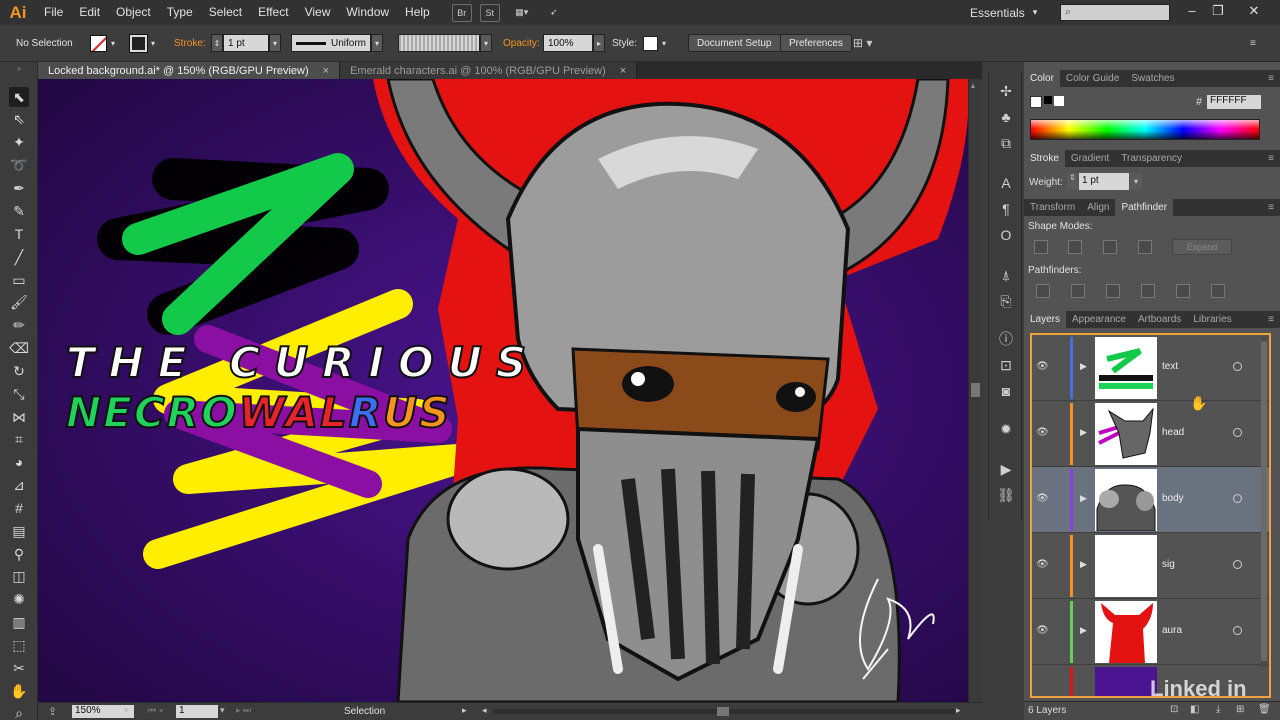 The height and width of the screenshot is (720, 1280). Describe the element at coordinates (1078, 291) in the screenshot. I see `trim-icon` at that location.